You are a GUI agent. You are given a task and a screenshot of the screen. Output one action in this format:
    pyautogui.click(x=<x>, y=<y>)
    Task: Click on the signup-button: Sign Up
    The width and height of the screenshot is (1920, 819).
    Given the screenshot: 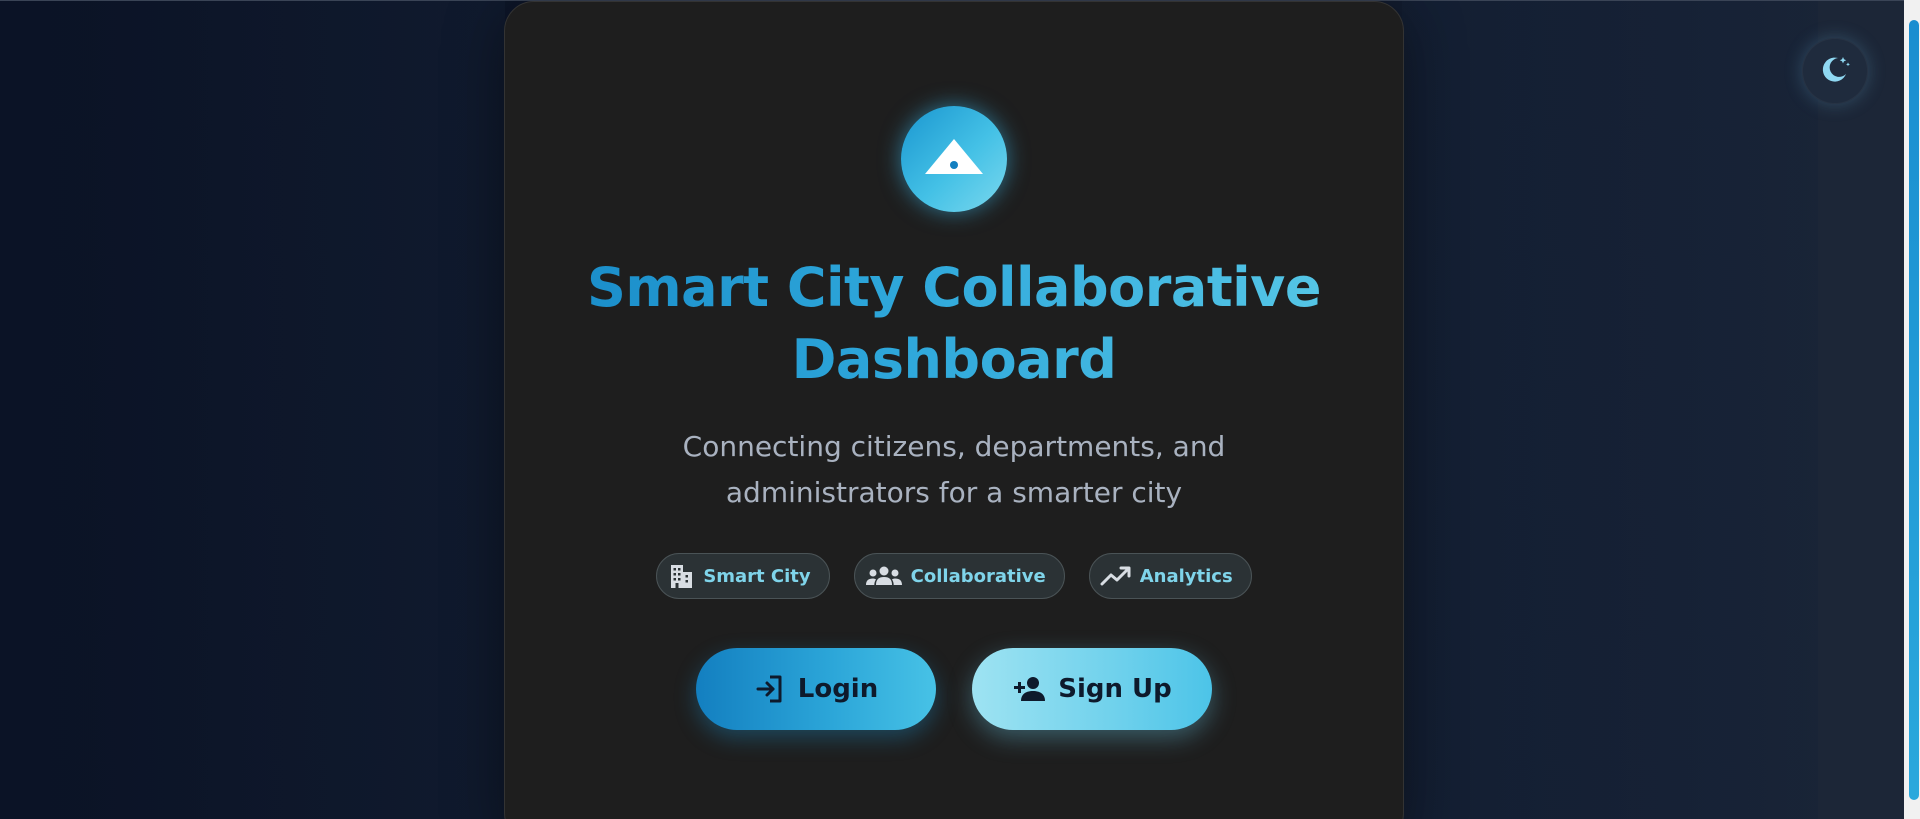 What is the action you would take?
    pyautogui.click(x=1092, y=689)
    